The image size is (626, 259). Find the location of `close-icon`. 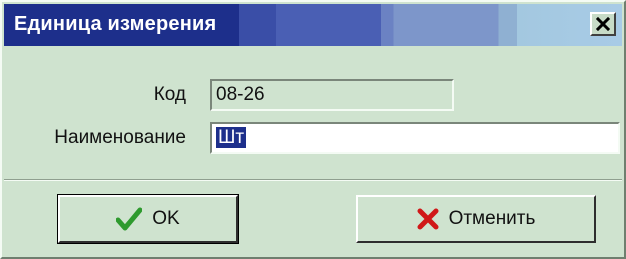

close-icon is located at coordinates (603, 24).